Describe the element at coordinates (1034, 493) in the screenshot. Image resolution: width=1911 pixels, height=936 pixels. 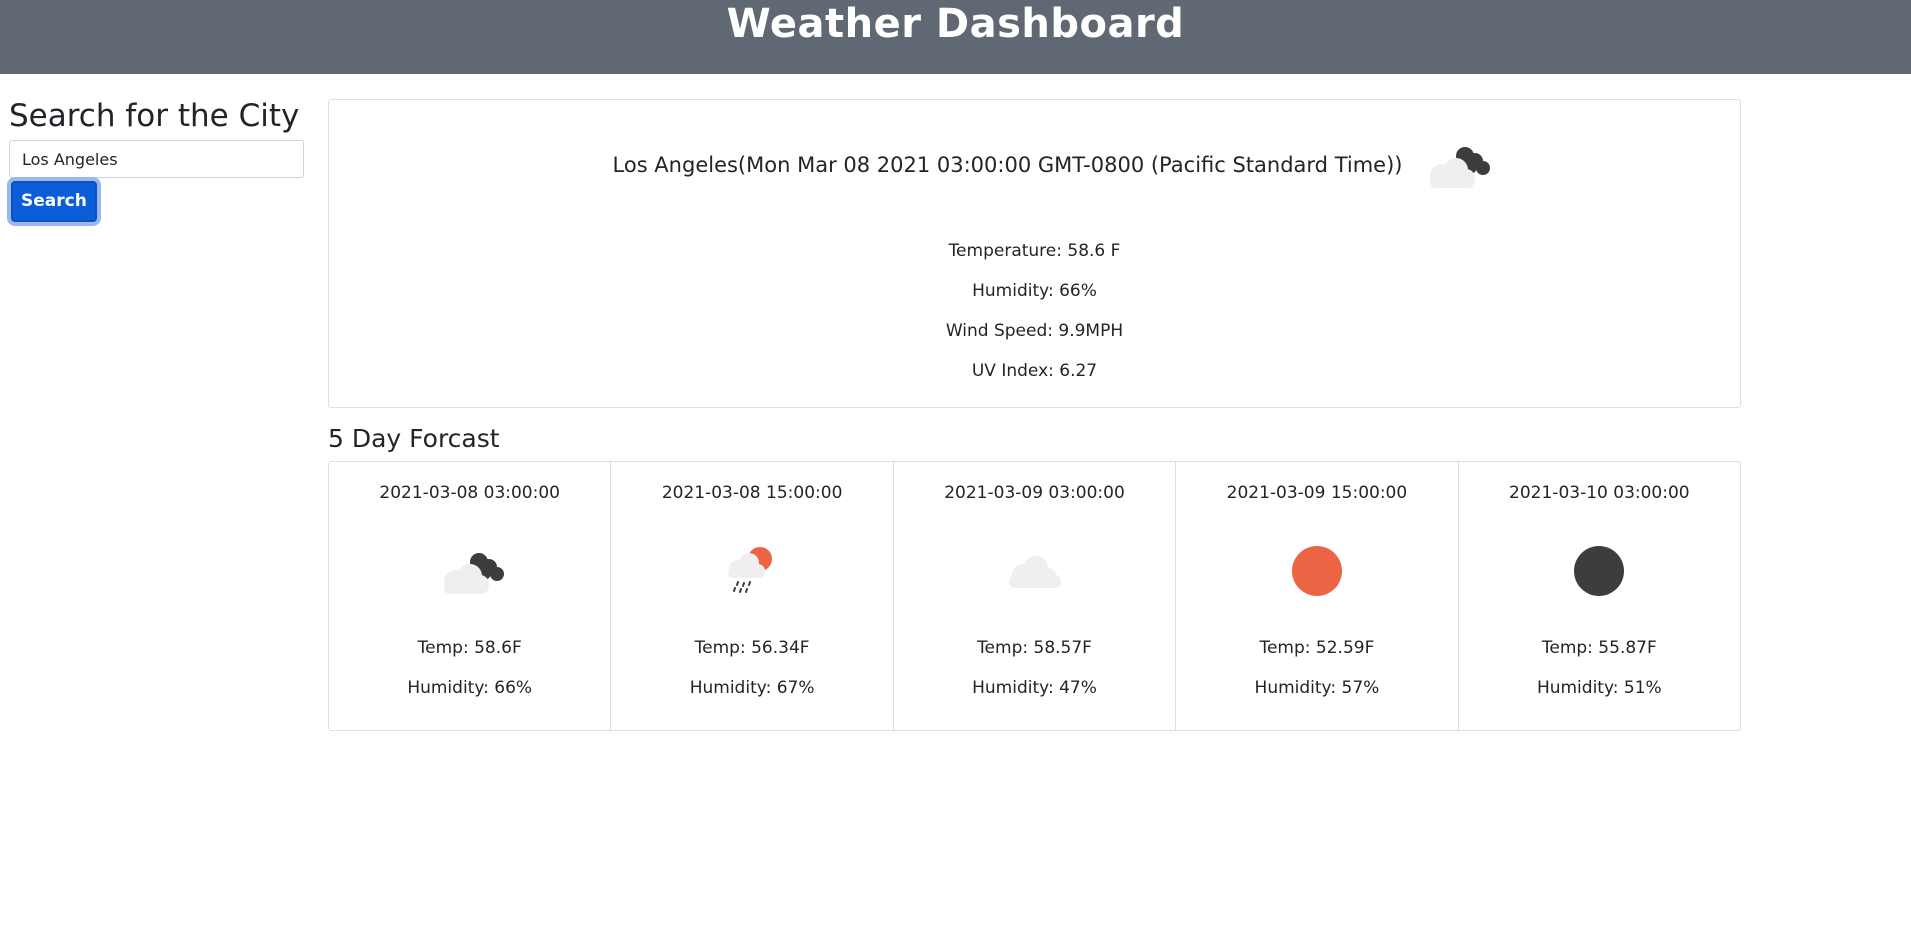
I see `forecast-date: 2021-03-09 03:00:00` at that location.